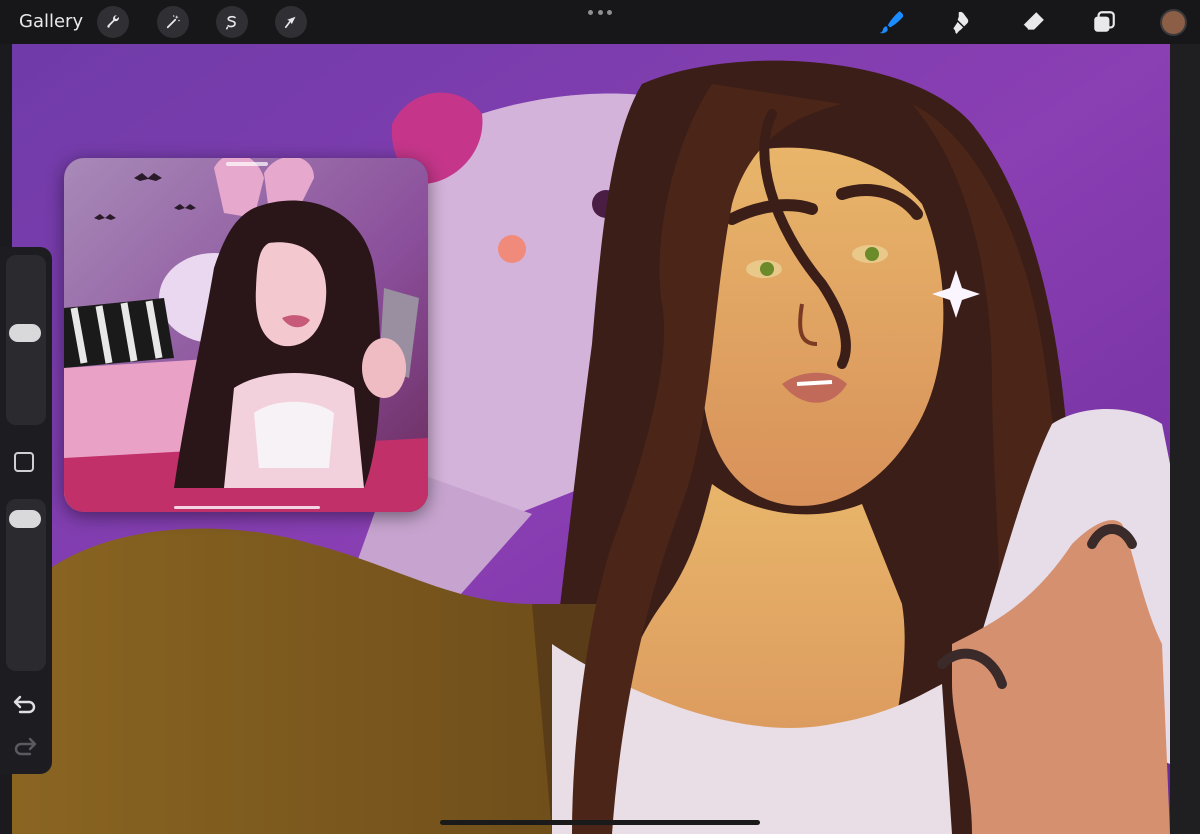 The width and height of the screenshot is (1200, 834). I want to click on transform-arrow-icon, so click(290, 22).